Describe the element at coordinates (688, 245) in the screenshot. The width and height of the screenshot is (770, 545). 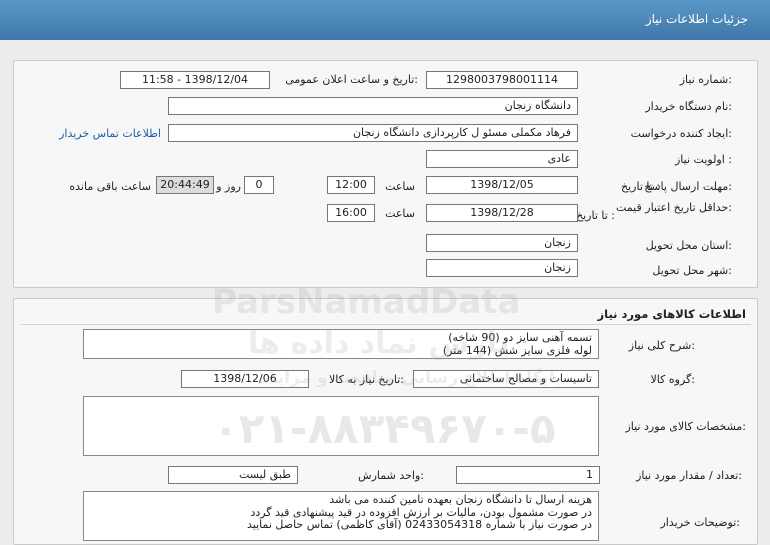
I see `province-label: استان محل تحویل:` at that location.